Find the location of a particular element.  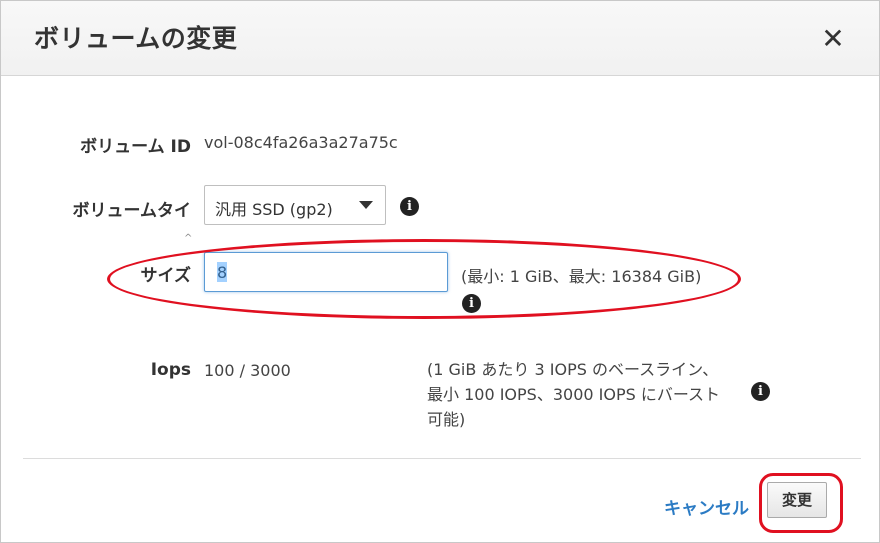

dialog-header: ボリュームの変更 ✕ is located at coordinates (440, 38).